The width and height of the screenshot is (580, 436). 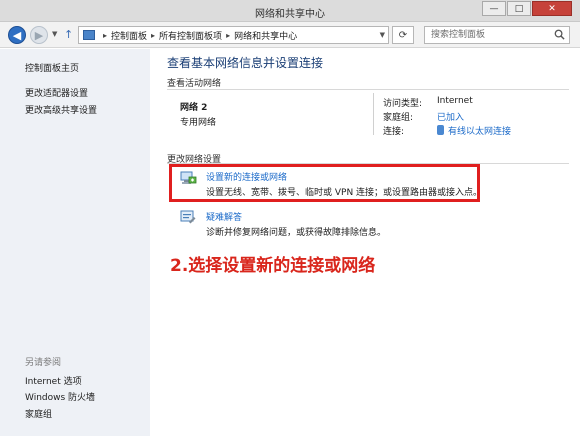 What do you see at coordinates (60, 396) in the screenshot?
I see `sidebar-item-windows-firewall: Windows 防火墙` at bounding box center [60, 396].